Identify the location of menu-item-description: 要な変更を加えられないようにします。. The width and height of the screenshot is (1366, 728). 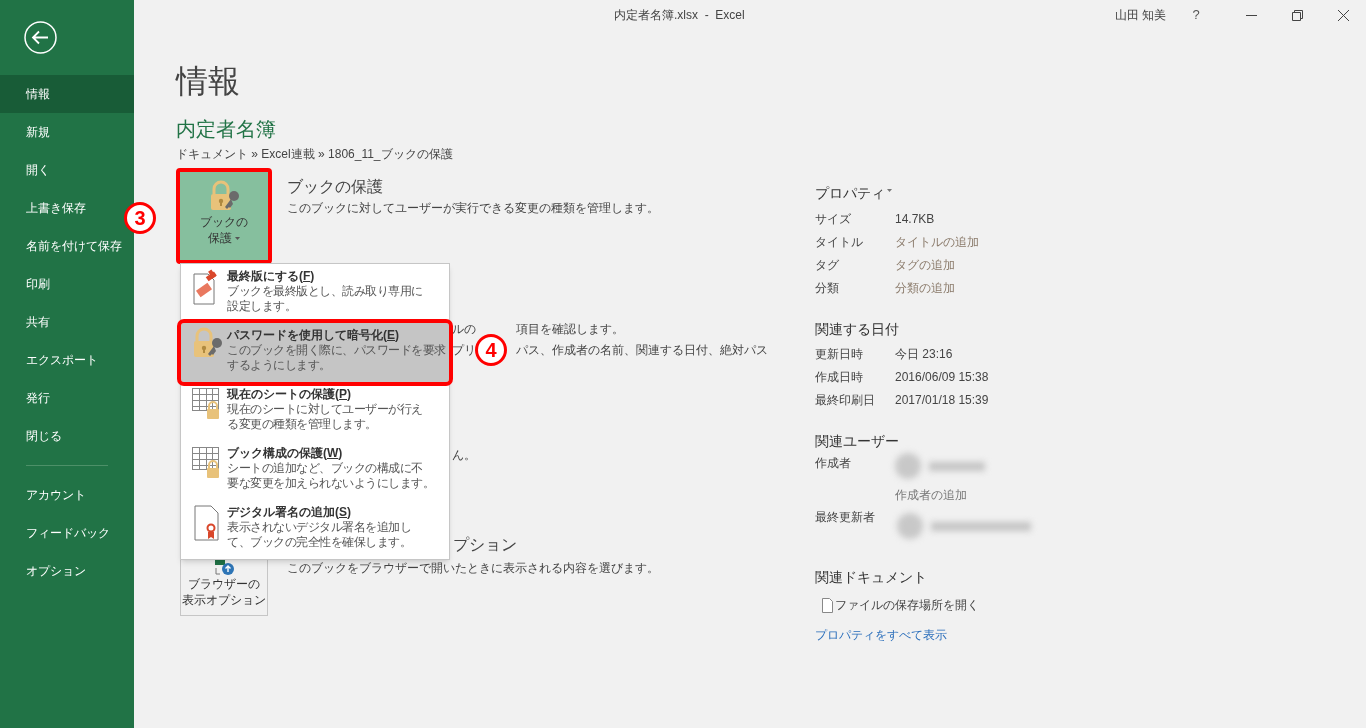
(330, 483).